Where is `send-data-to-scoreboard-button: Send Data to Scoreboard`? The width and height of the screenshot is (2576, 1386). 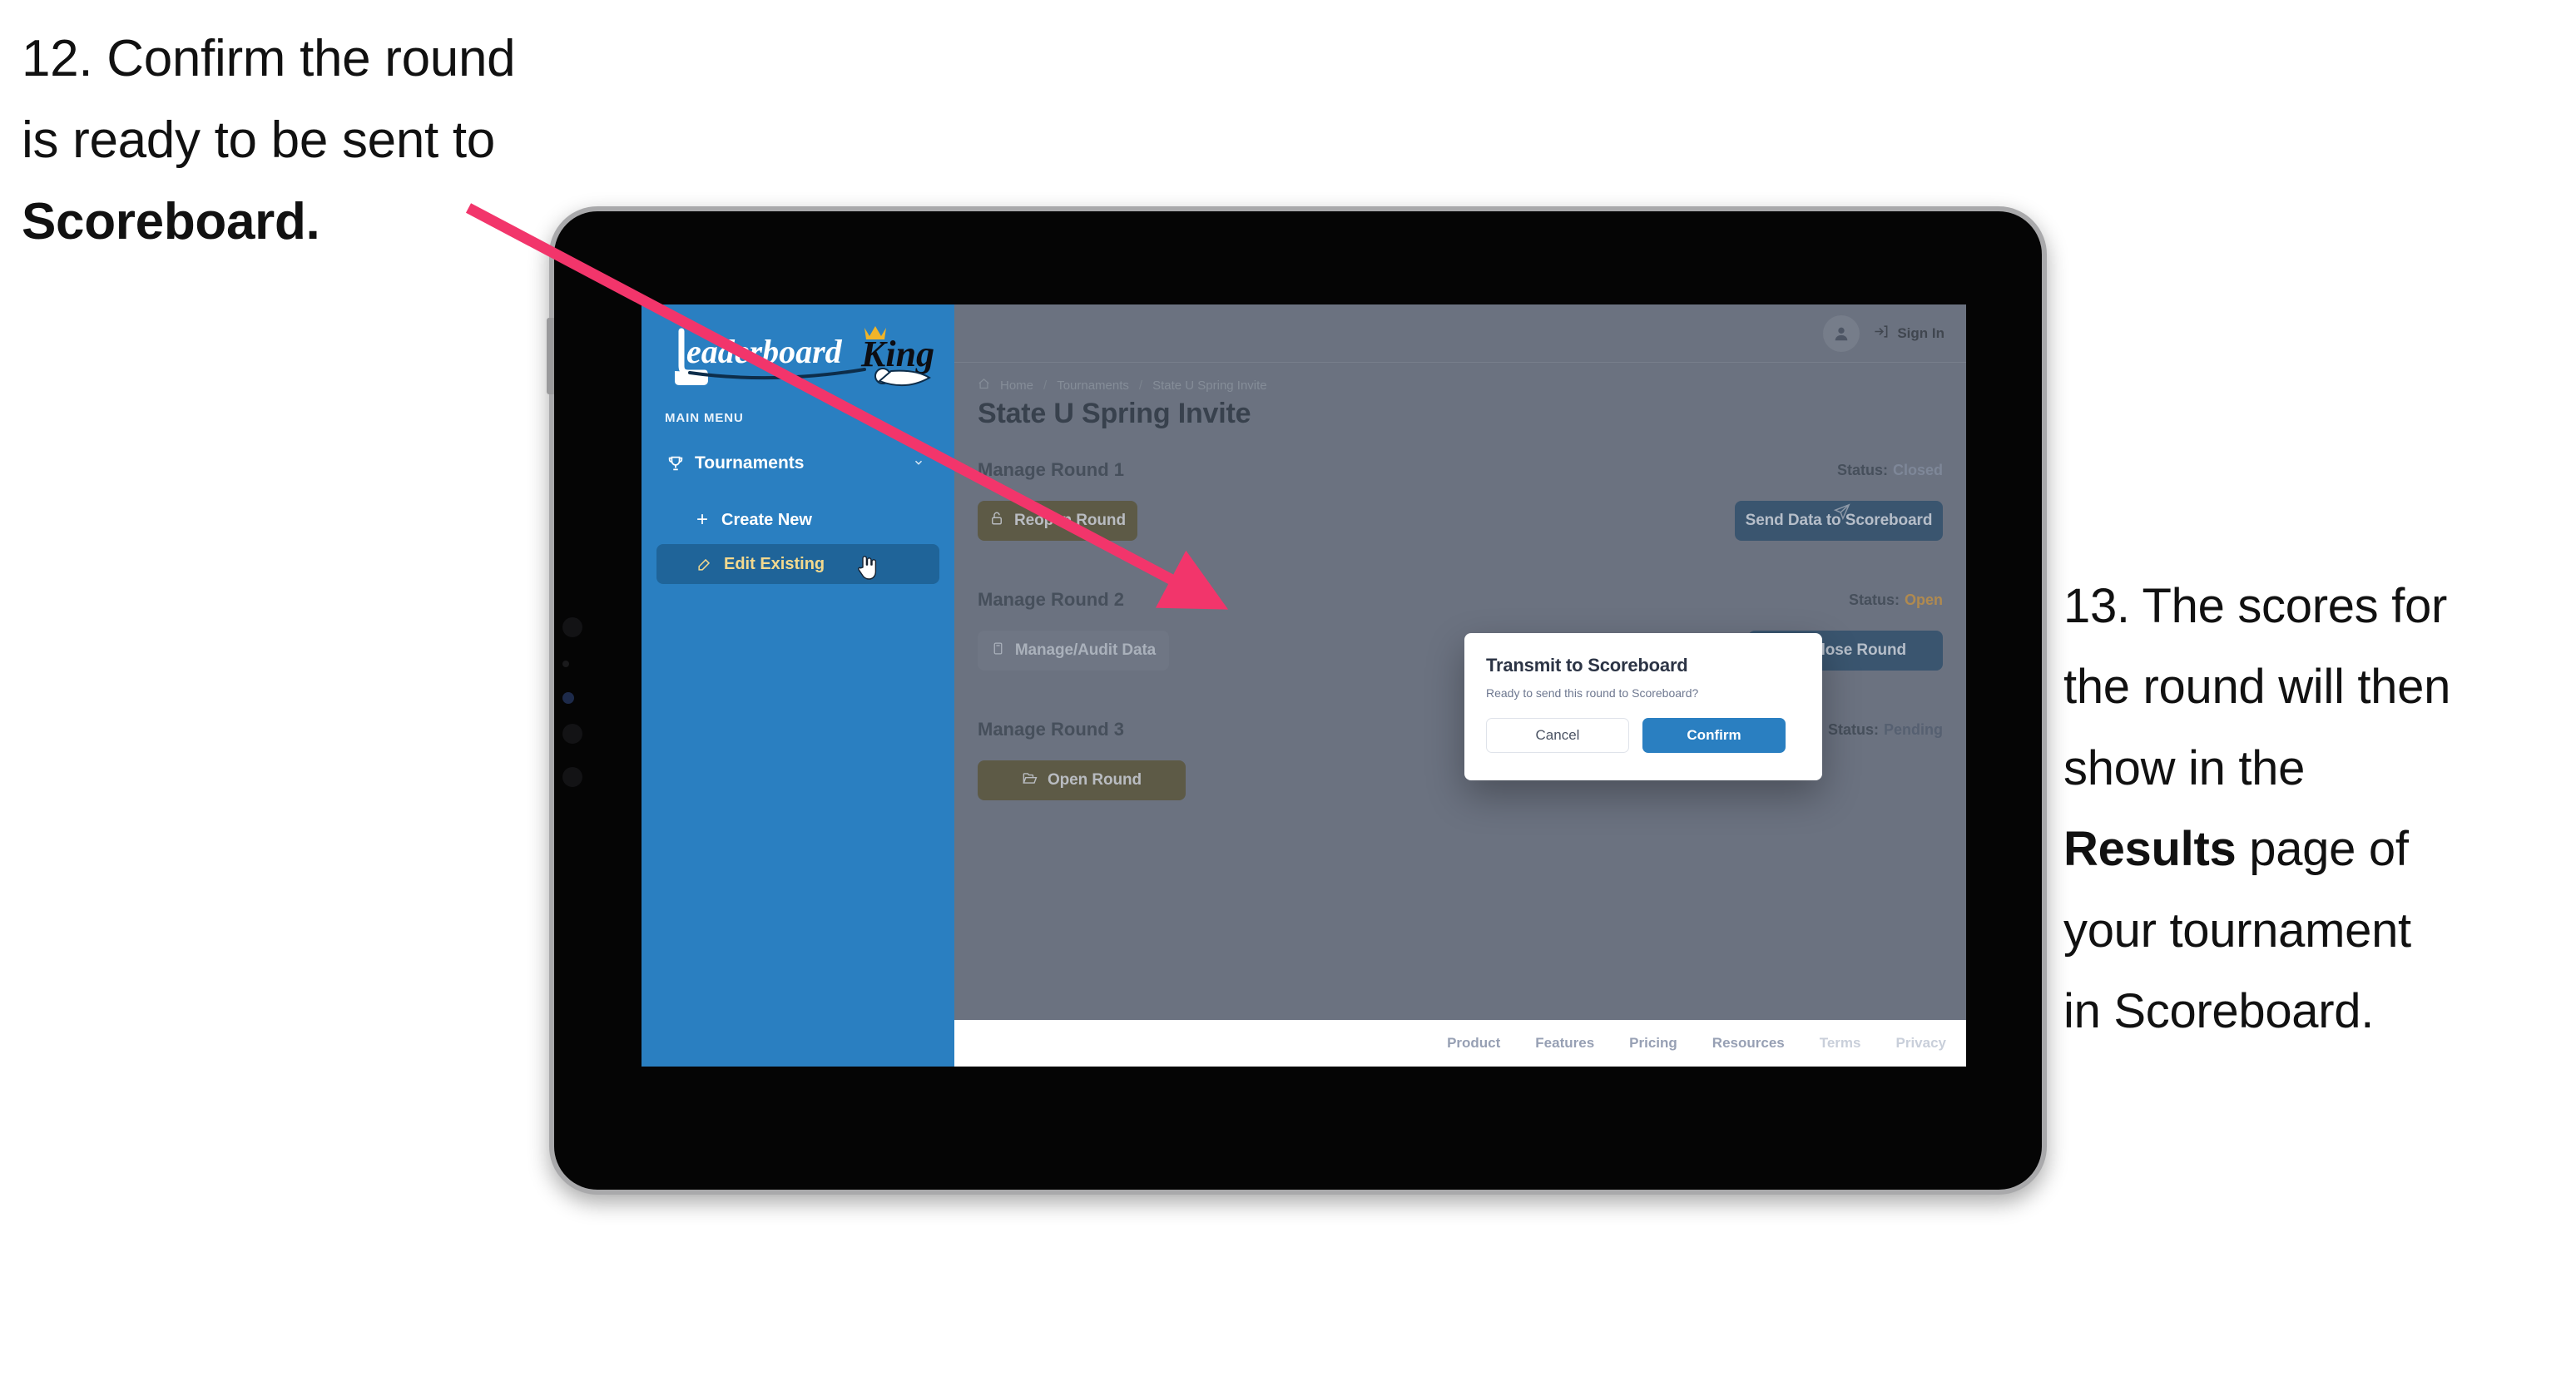
send-data-to-scoreboard-button: Send Data to Scoreboard is located at coordinates (1839, 521).